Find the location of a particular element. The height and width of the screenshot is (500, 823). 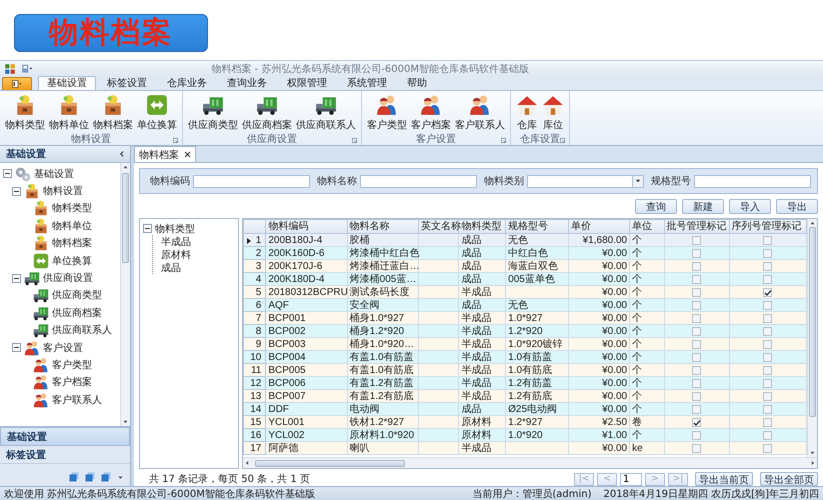

ribbon-button-label: 供应商档案 is located at coordinates (267, 125).